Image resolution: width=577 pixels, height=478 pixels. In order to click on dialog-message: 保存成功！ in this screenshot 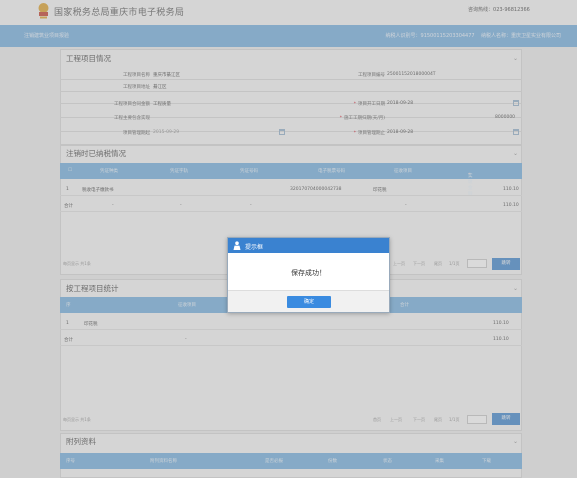, I will do `click(308, 273)`.